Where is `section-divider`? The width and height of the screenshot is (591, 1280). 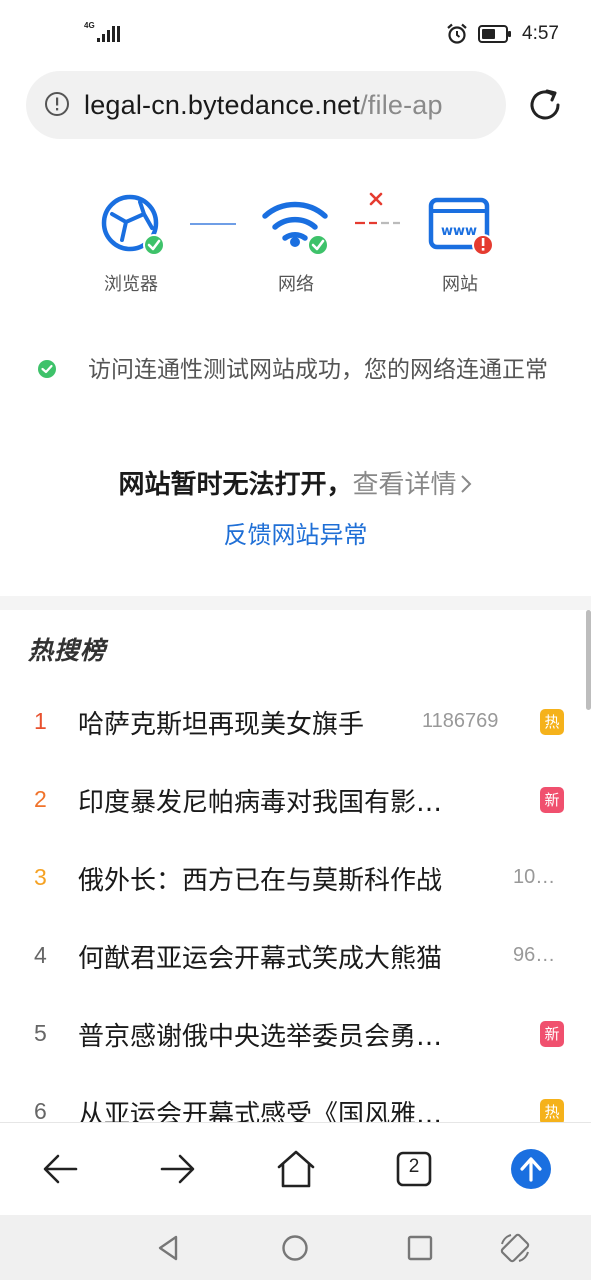 section-divider is located at coordinates (295, 603).